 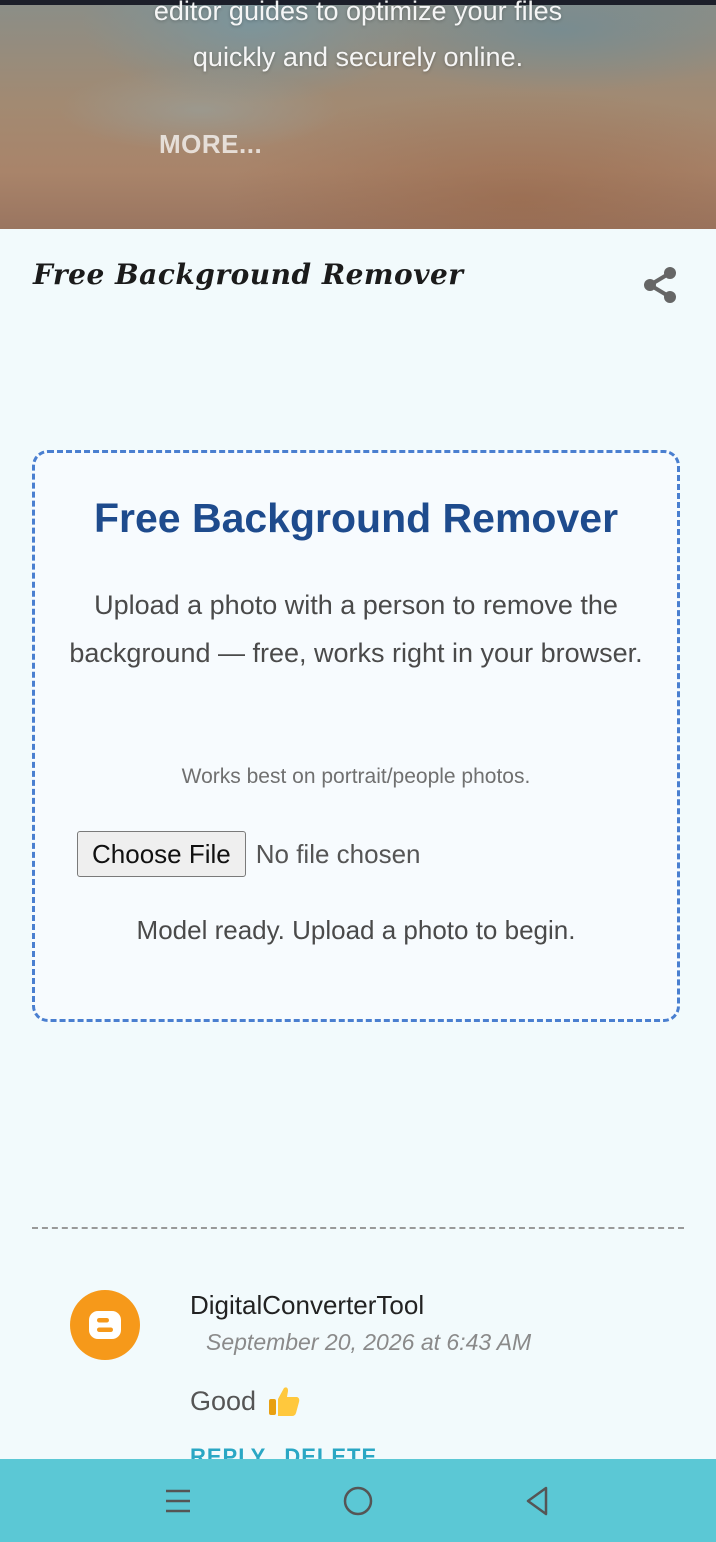 I want to click on back-triangle-icon, so click(x=537, y=1501).